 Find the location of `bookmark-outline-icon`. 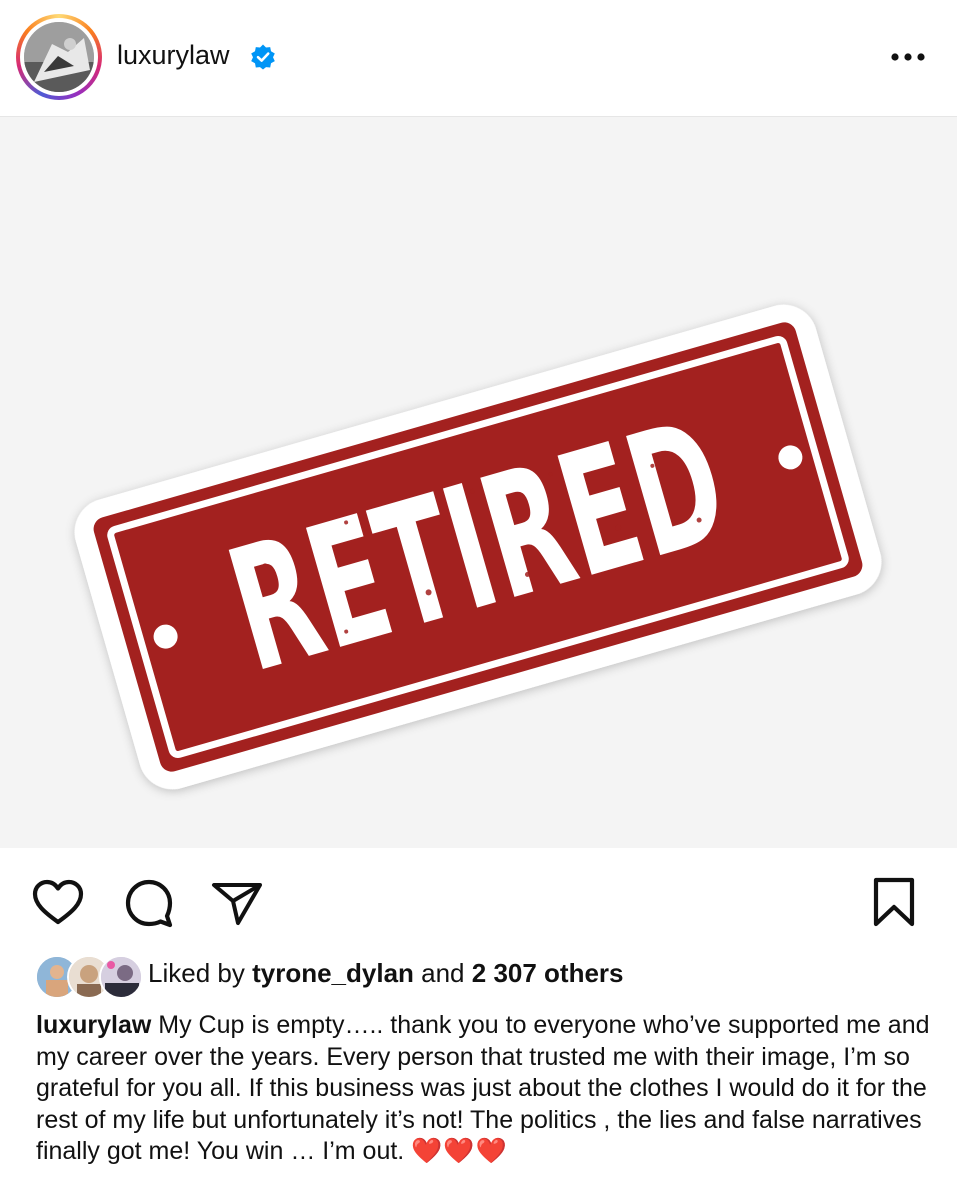

bookmark-outline-icon is located at coordinates (894, 902).